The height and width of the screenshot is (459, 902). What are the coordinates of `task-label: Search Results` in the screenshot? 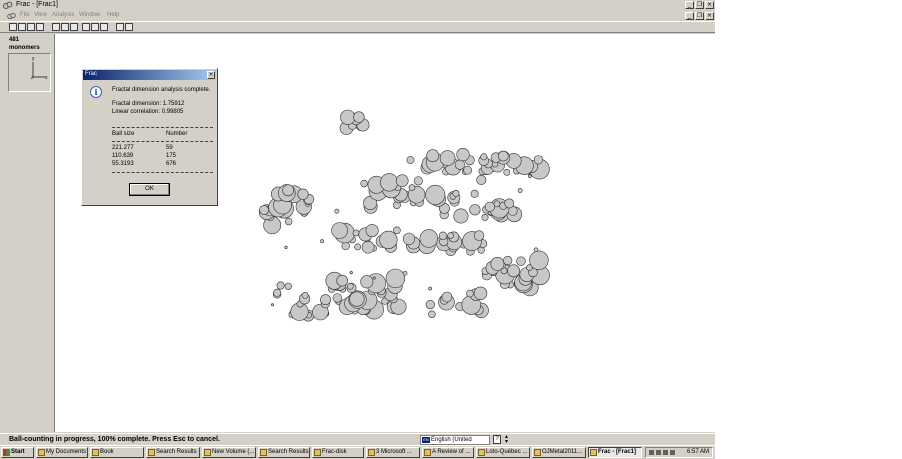 It's located at (288, 452).